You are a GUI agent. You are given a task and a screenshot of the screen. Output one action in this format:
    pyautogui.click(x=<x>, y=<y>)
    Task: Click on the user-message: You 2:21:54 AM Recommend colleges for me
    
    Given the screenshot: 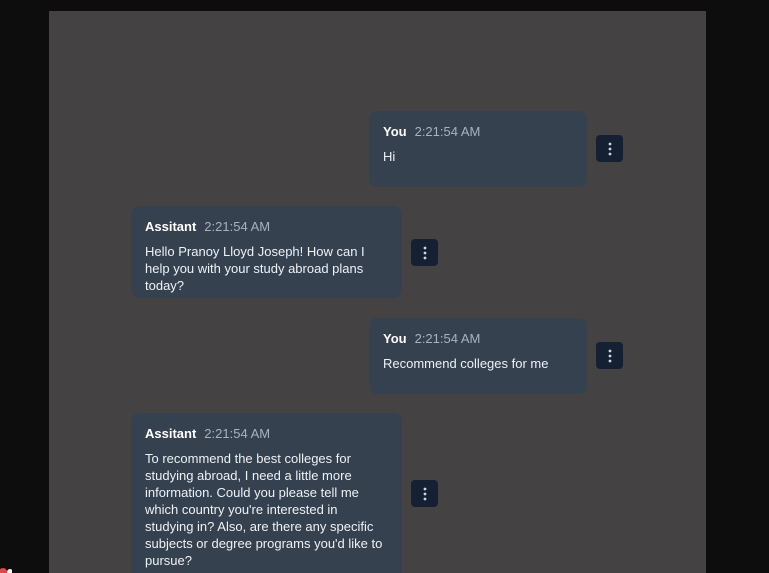 What is the action you would take?
    pyautogui.click(x=478, y=356)
    